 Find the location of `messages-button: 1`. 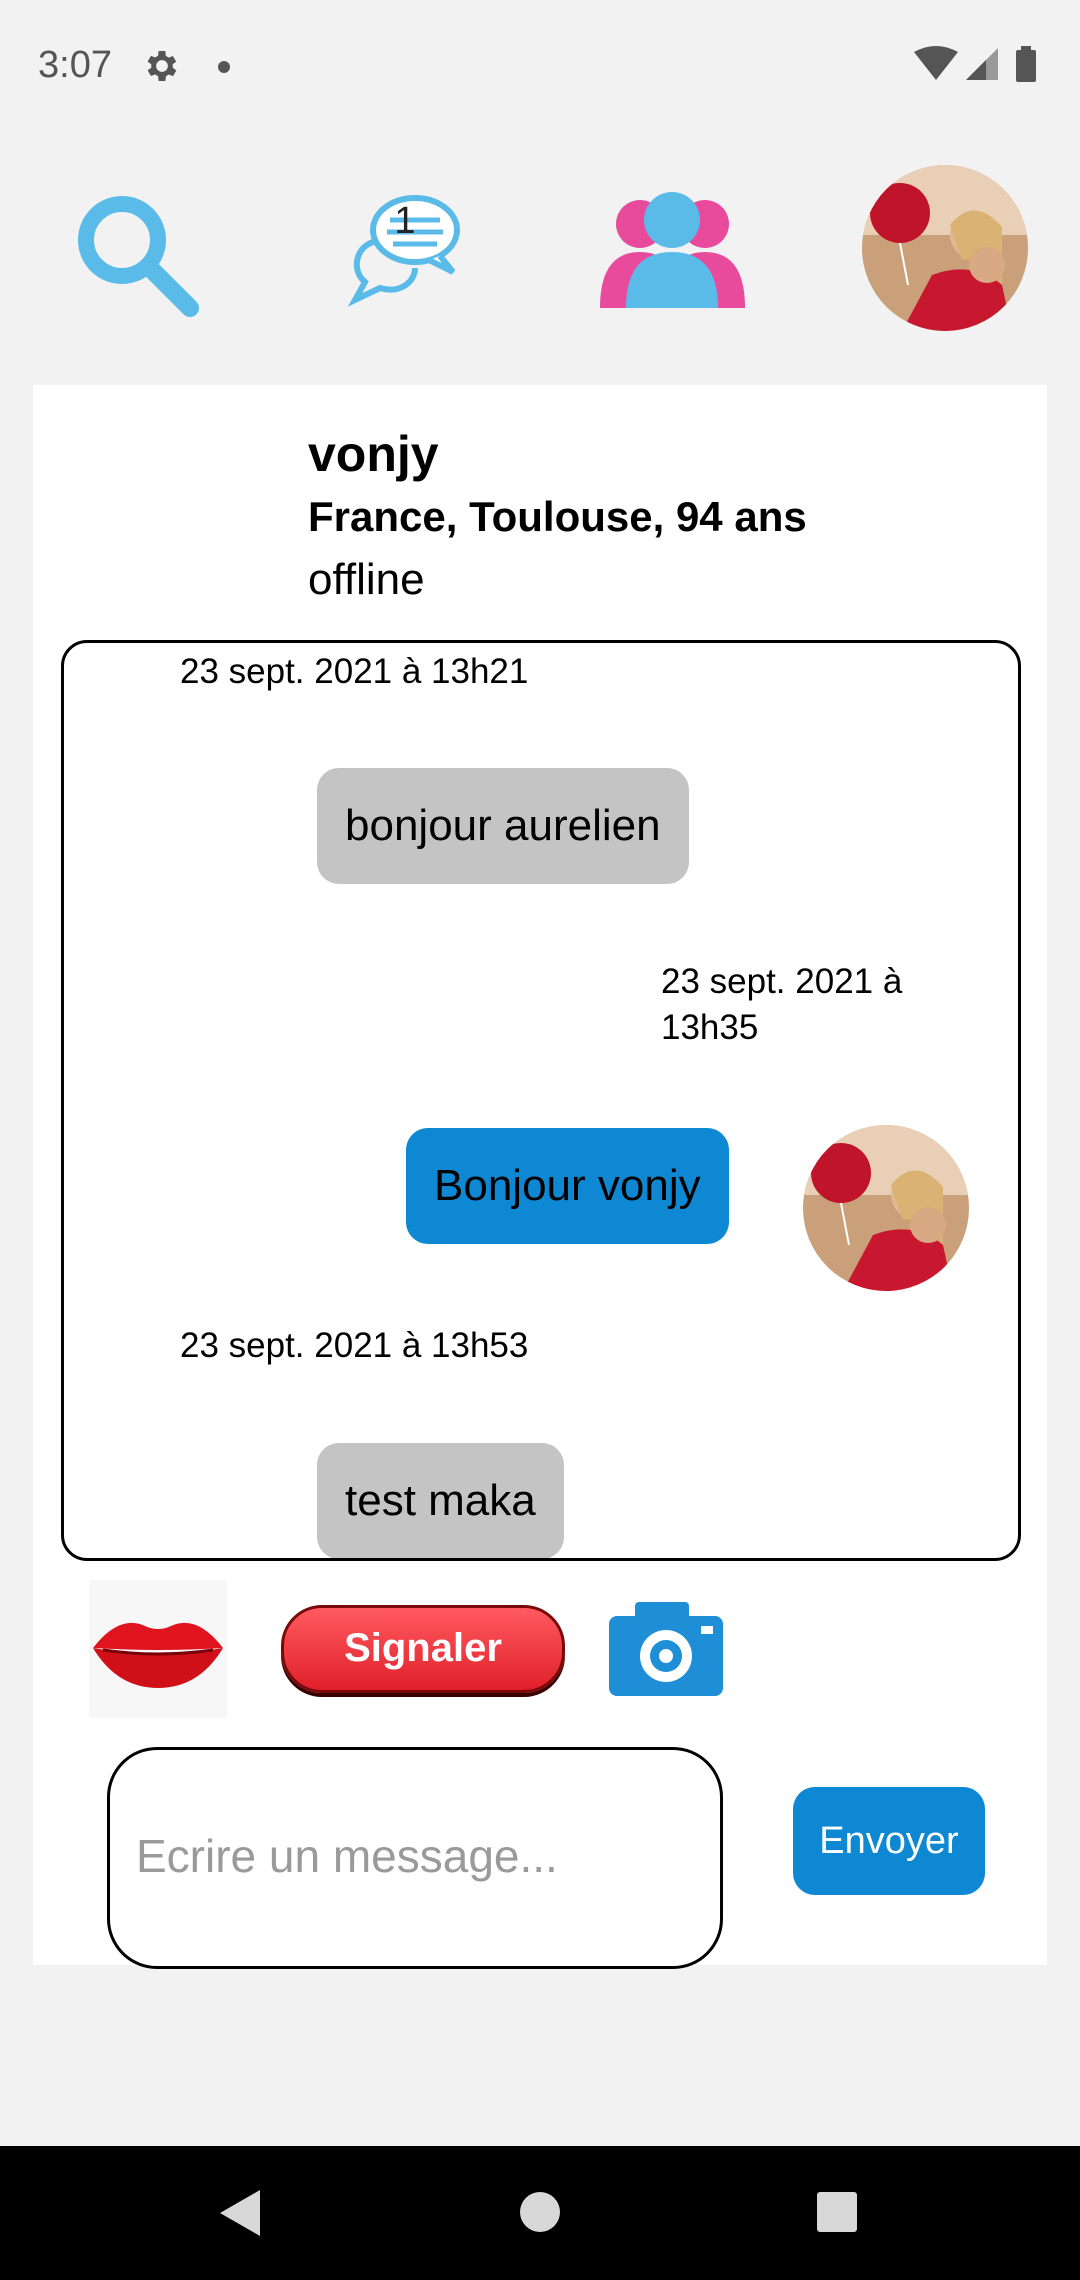

messages-button: 1 is located at coordinates (405, 250).